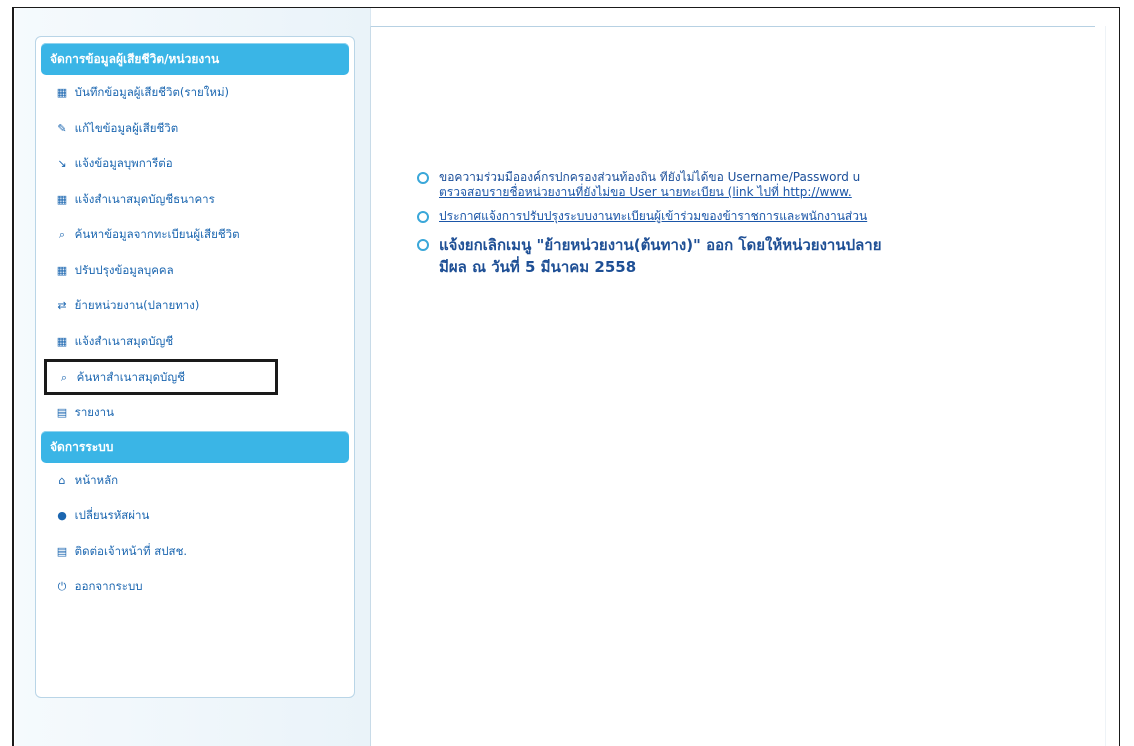 The image size is (1134, 746). What do you see at coordinates (195, 413) in the screenshot?
I see `menu-item-report: ▤ รายงาน` at bounding box center [195, 413].